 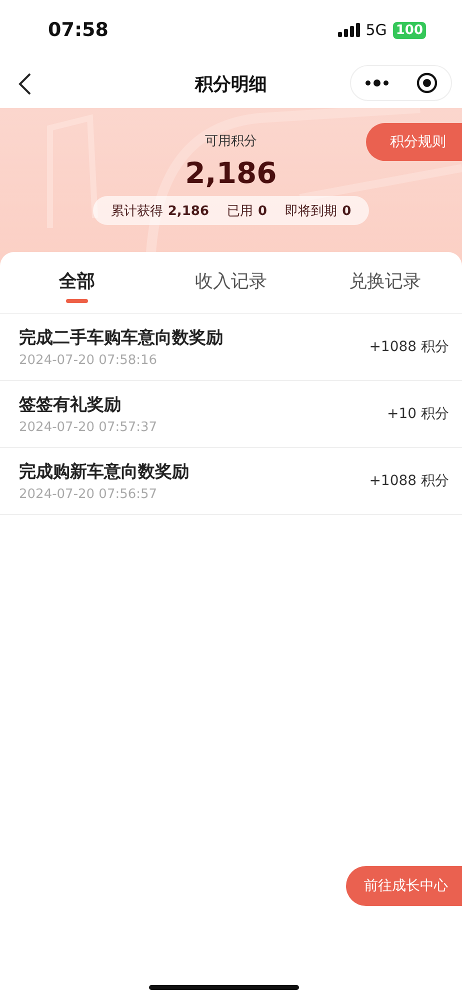 What do you see at coordinates (376, 83) in the screenshot?
I see `more-icon` at bounding box center [376, 83].